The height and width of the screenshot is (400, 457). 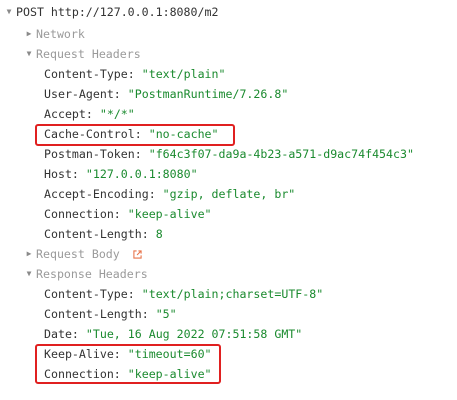 I want to click on header-key: Keep-Alive:, so click(x=82, y=354).